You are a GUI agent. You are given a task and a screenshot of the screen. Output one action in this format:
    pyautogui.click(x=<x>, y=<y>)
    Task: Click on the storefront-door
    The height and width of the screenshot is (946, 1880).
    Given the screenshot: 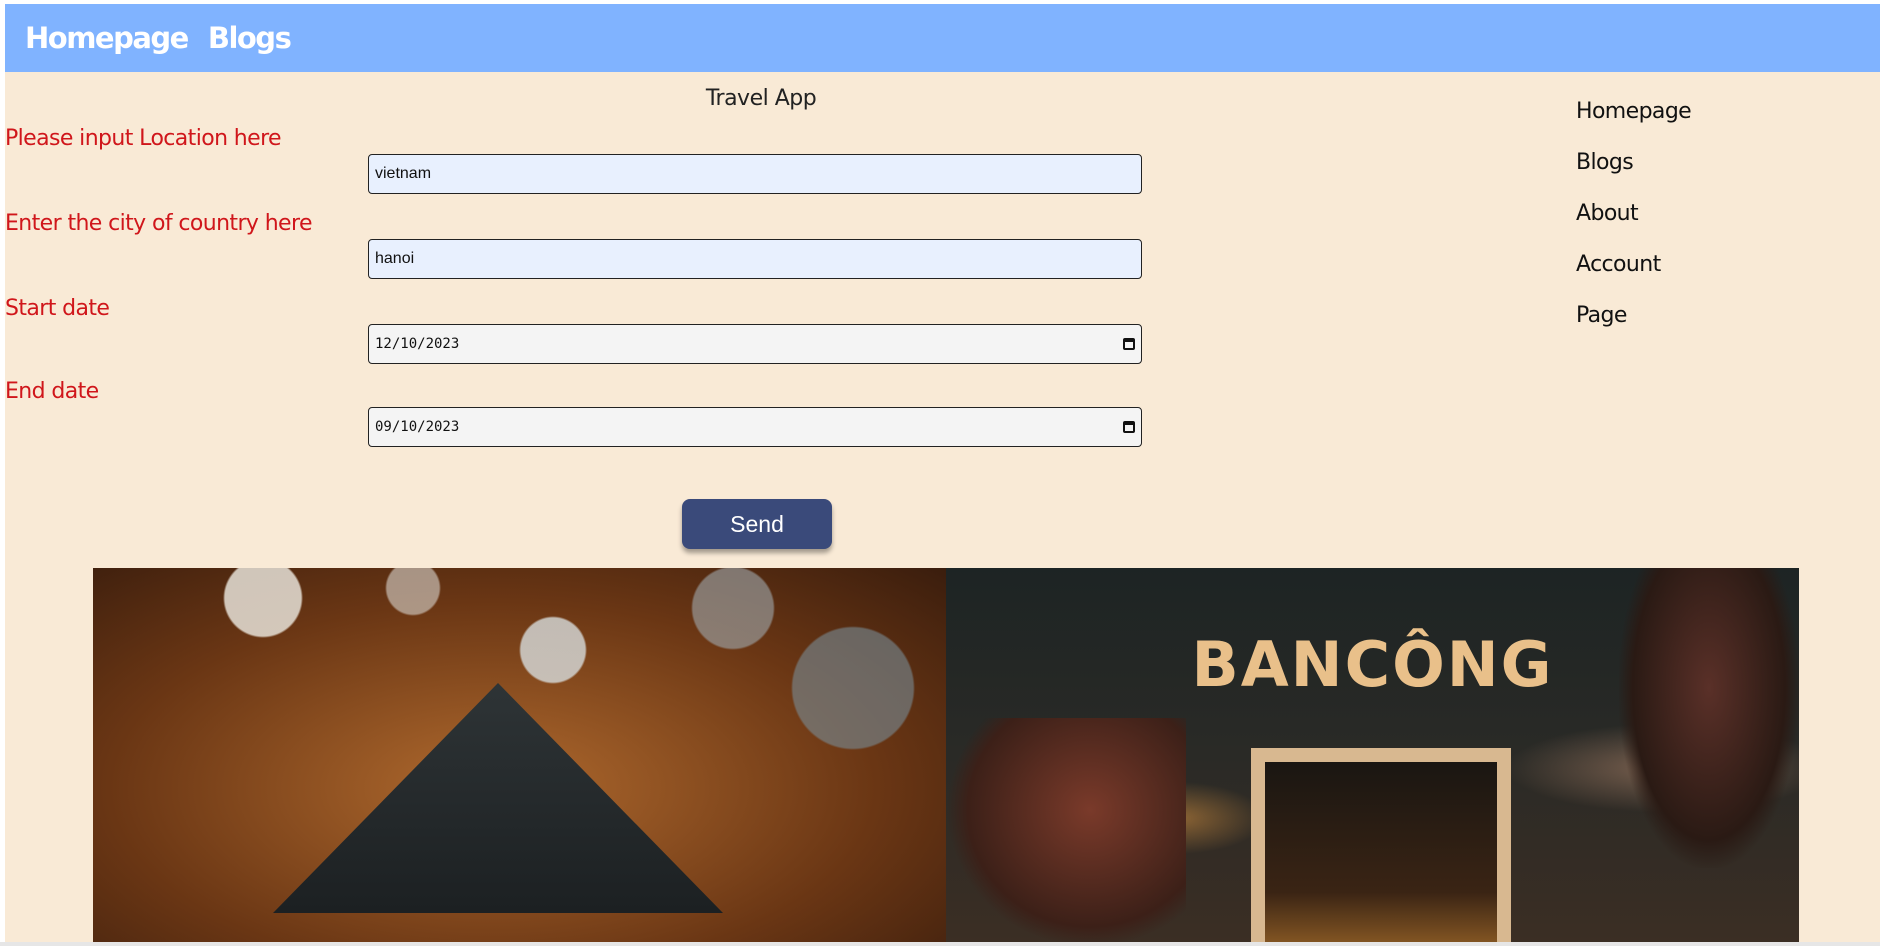 What is the action you would take?
    pyautogui.click(x=1381, y=845)
    